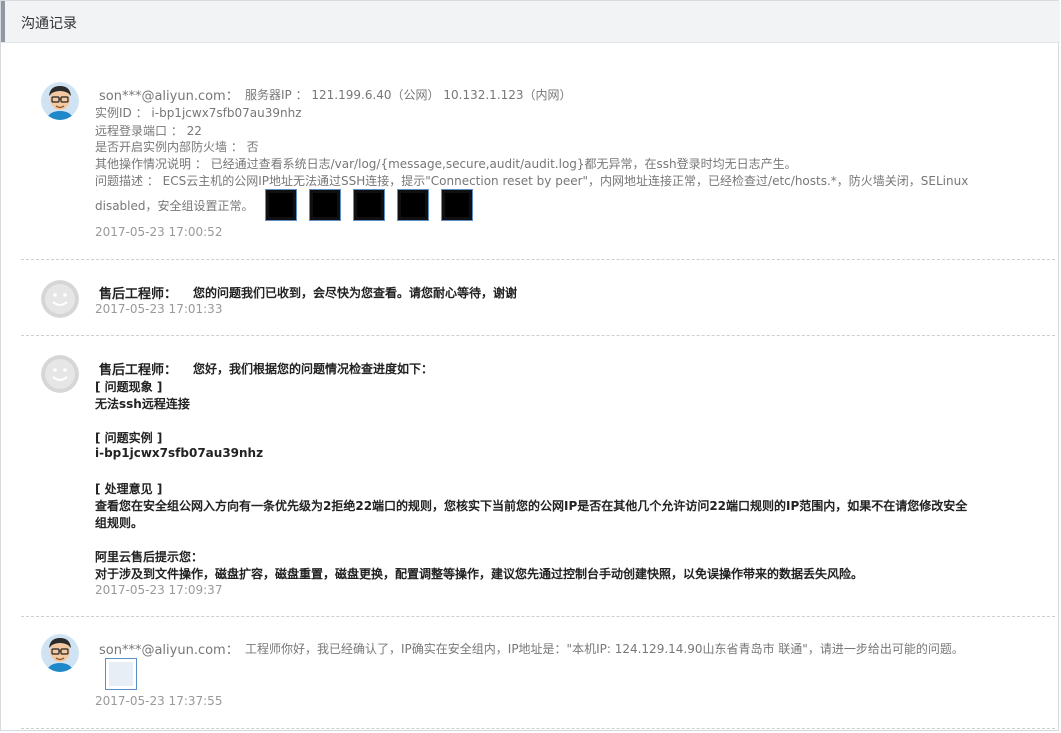 The image size is (1061, 733). Describe the element at coordinates (3, 21) in the screenshot. I see `header-accent-bar` at that location.